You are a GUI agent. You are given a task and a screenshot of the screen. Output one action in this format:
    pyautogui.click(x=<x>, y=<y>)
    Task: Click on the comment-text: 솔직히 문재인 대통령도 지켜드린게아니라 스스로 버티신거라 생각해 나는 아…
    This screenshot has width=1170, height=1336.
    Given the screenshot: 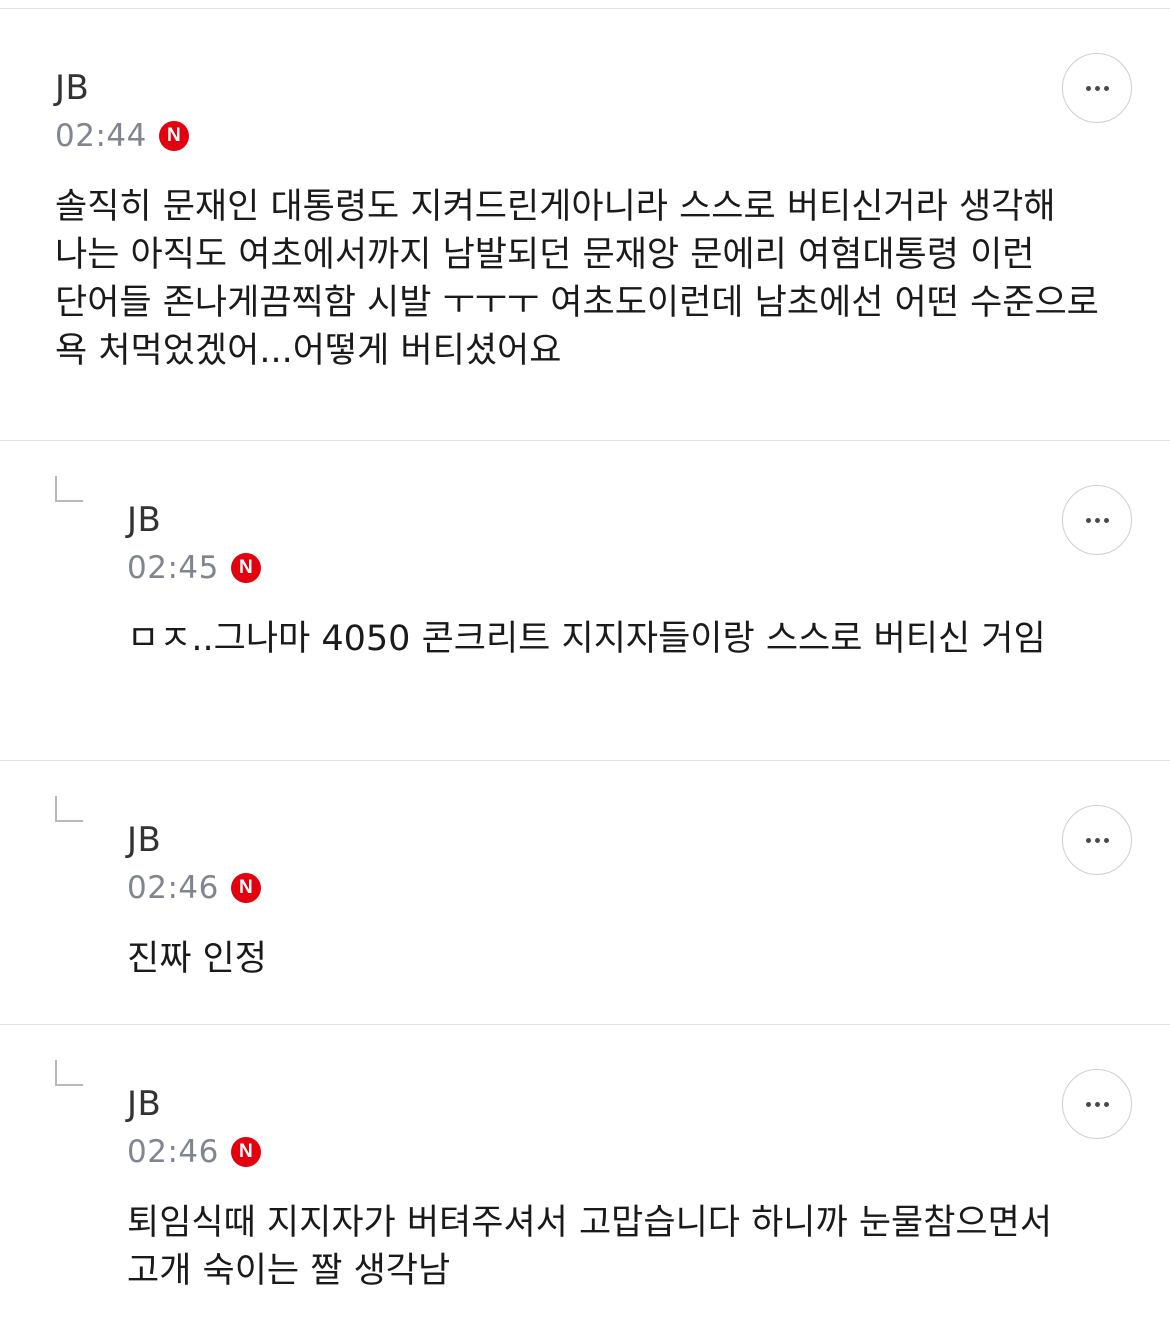 What is the action you would take?
    pyautogui.click(x=577, y=279)
    